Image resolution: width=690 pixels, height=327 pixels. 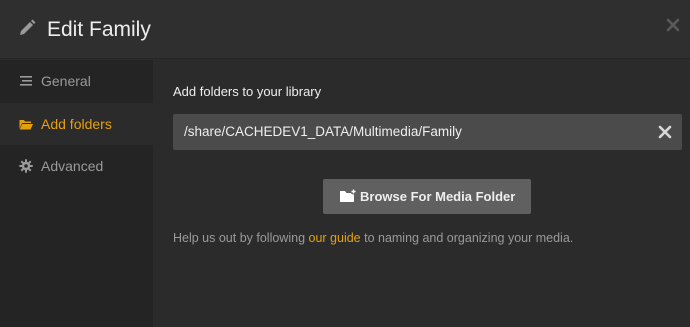 What do you see at coordinates (72, 166) in the screenshot?
I see `sidebar-item-label: Advanced` at bounding box center [72, 166].